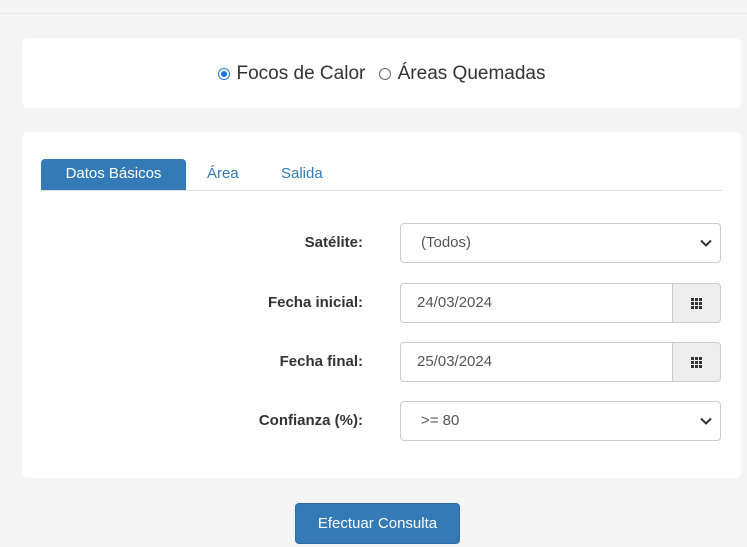 The height and width of the screenshot is (547, 747). I want to click on satellite-label: Satélite:, so click(333, 242).